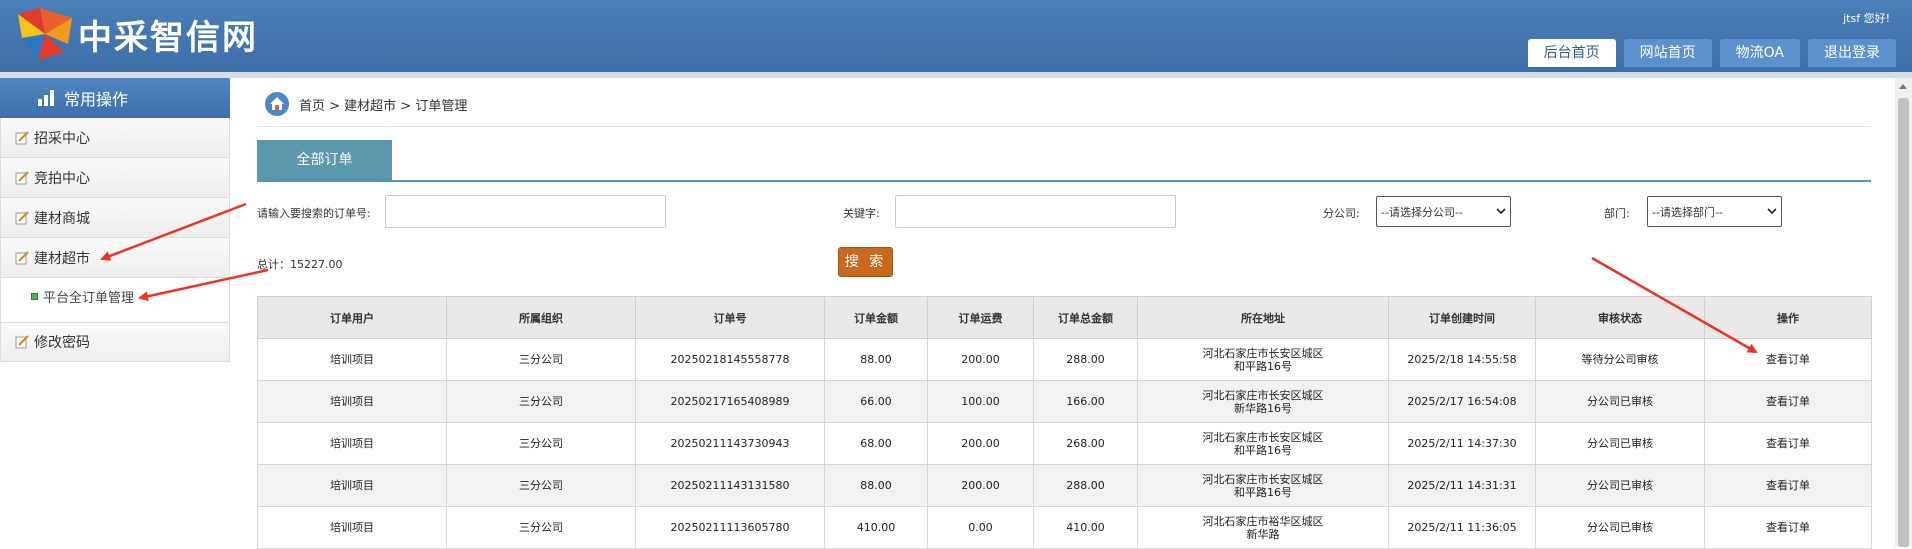 This screenshot has height=549, width=1912. I want to click on company-select: --请选择分公司--, so click(1443, 211).